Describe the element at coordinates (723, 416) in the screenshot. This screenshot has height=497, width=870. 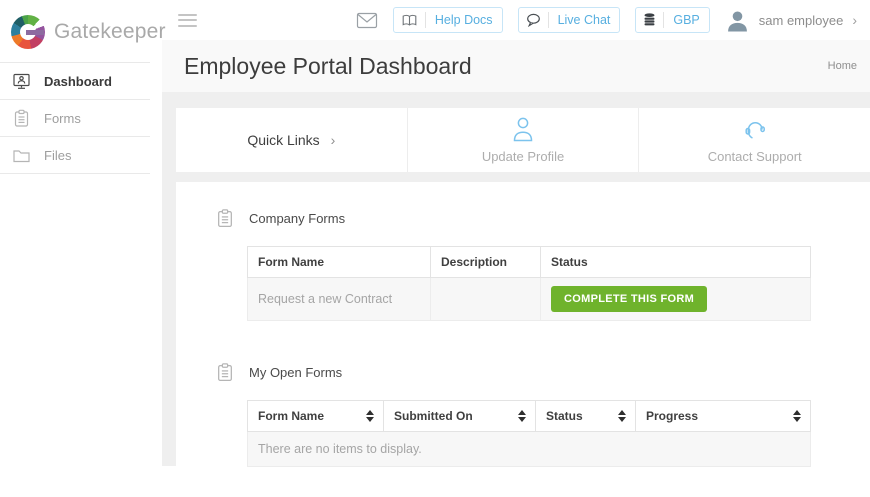
I see `sortable-column-progress: Progress` at that location.